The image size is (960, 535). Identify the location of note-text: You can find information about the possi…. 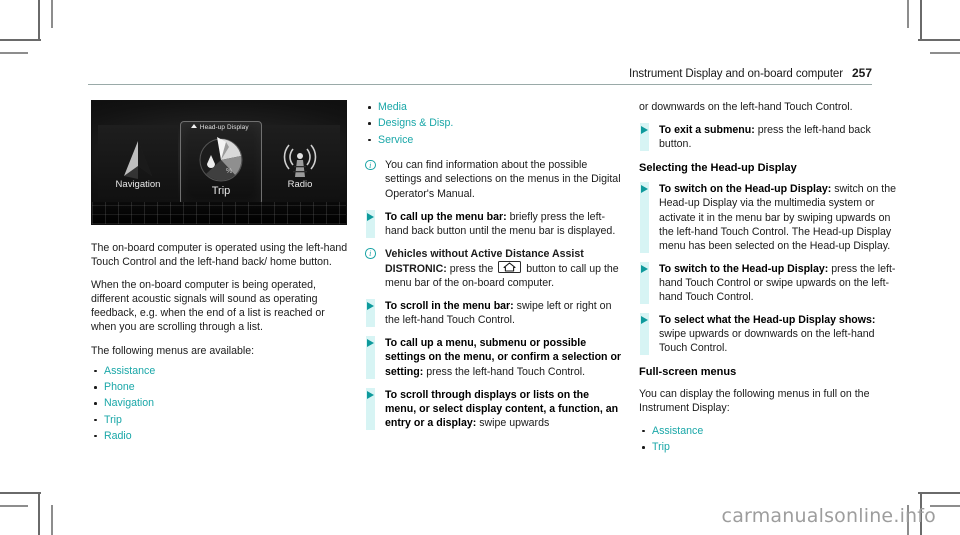
(503, 179).